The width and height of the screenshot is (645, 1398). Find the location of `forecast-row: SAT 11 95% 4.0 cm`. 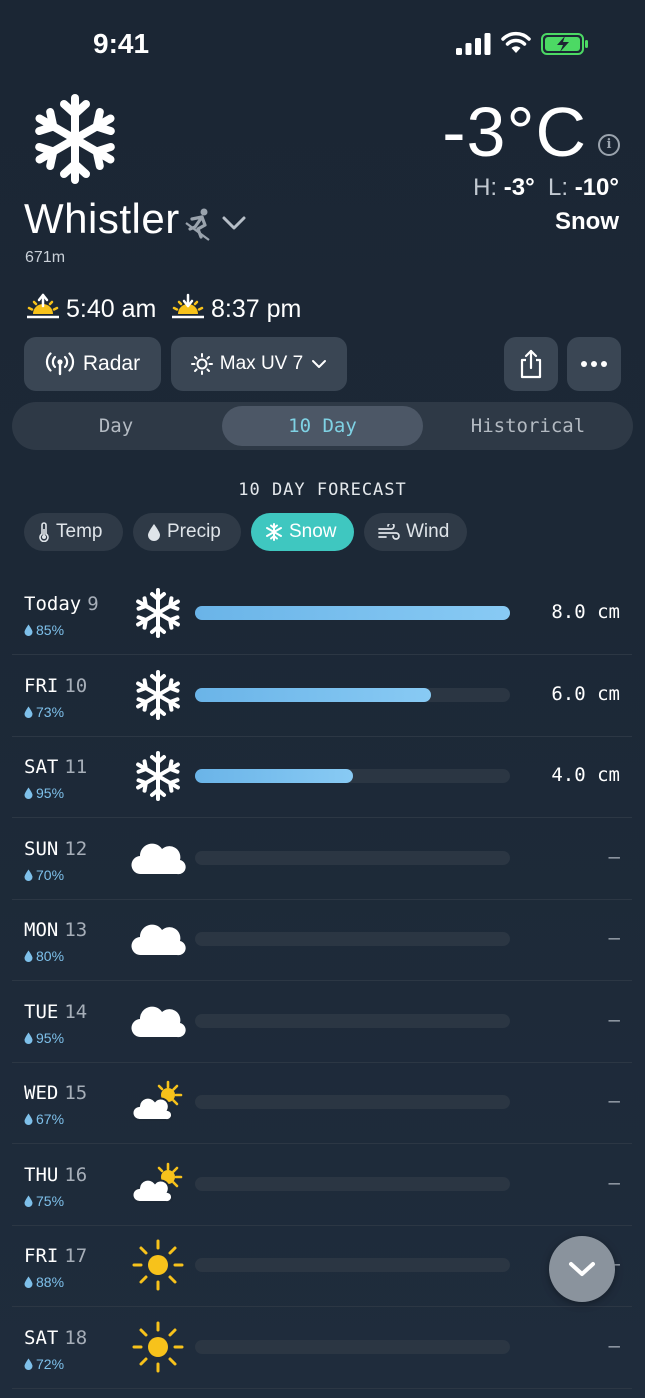

forecast-row: SAT 11 95% 4.0 cm is located at coordinates (322, 777).